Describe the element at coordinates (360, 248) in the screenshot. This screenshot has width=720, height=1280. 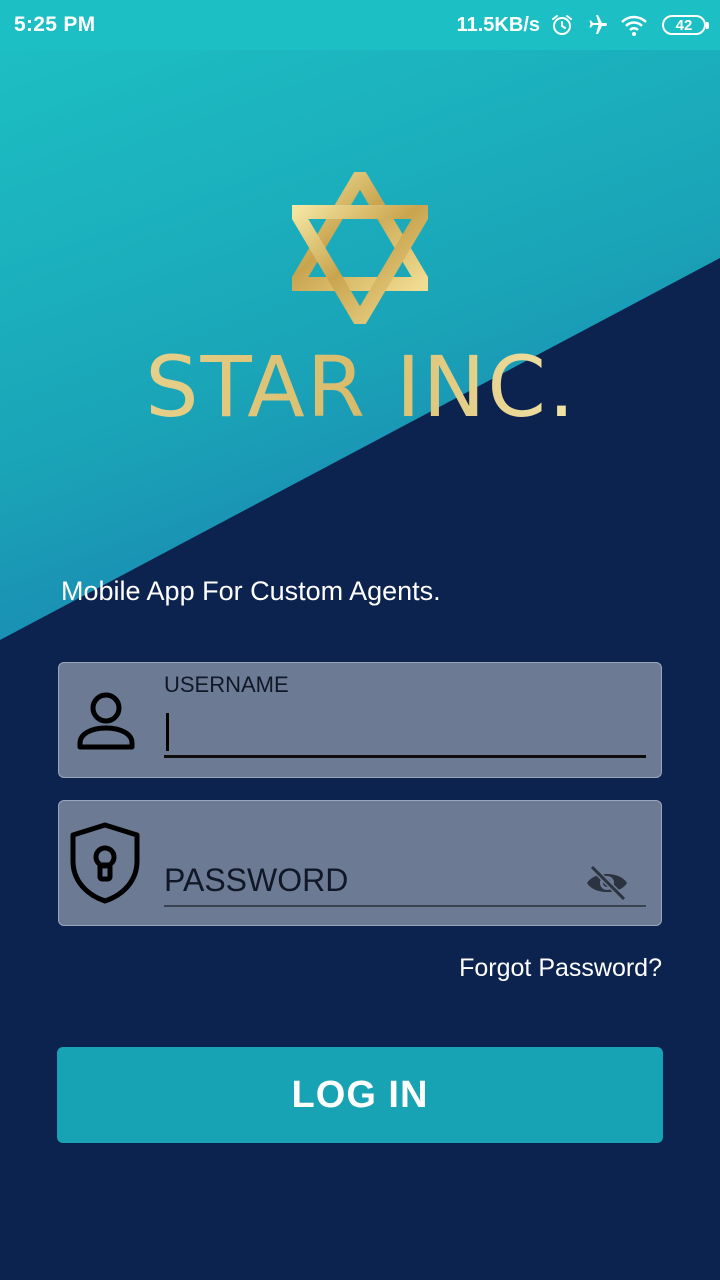
I see `star-of-david-icon` at that location.